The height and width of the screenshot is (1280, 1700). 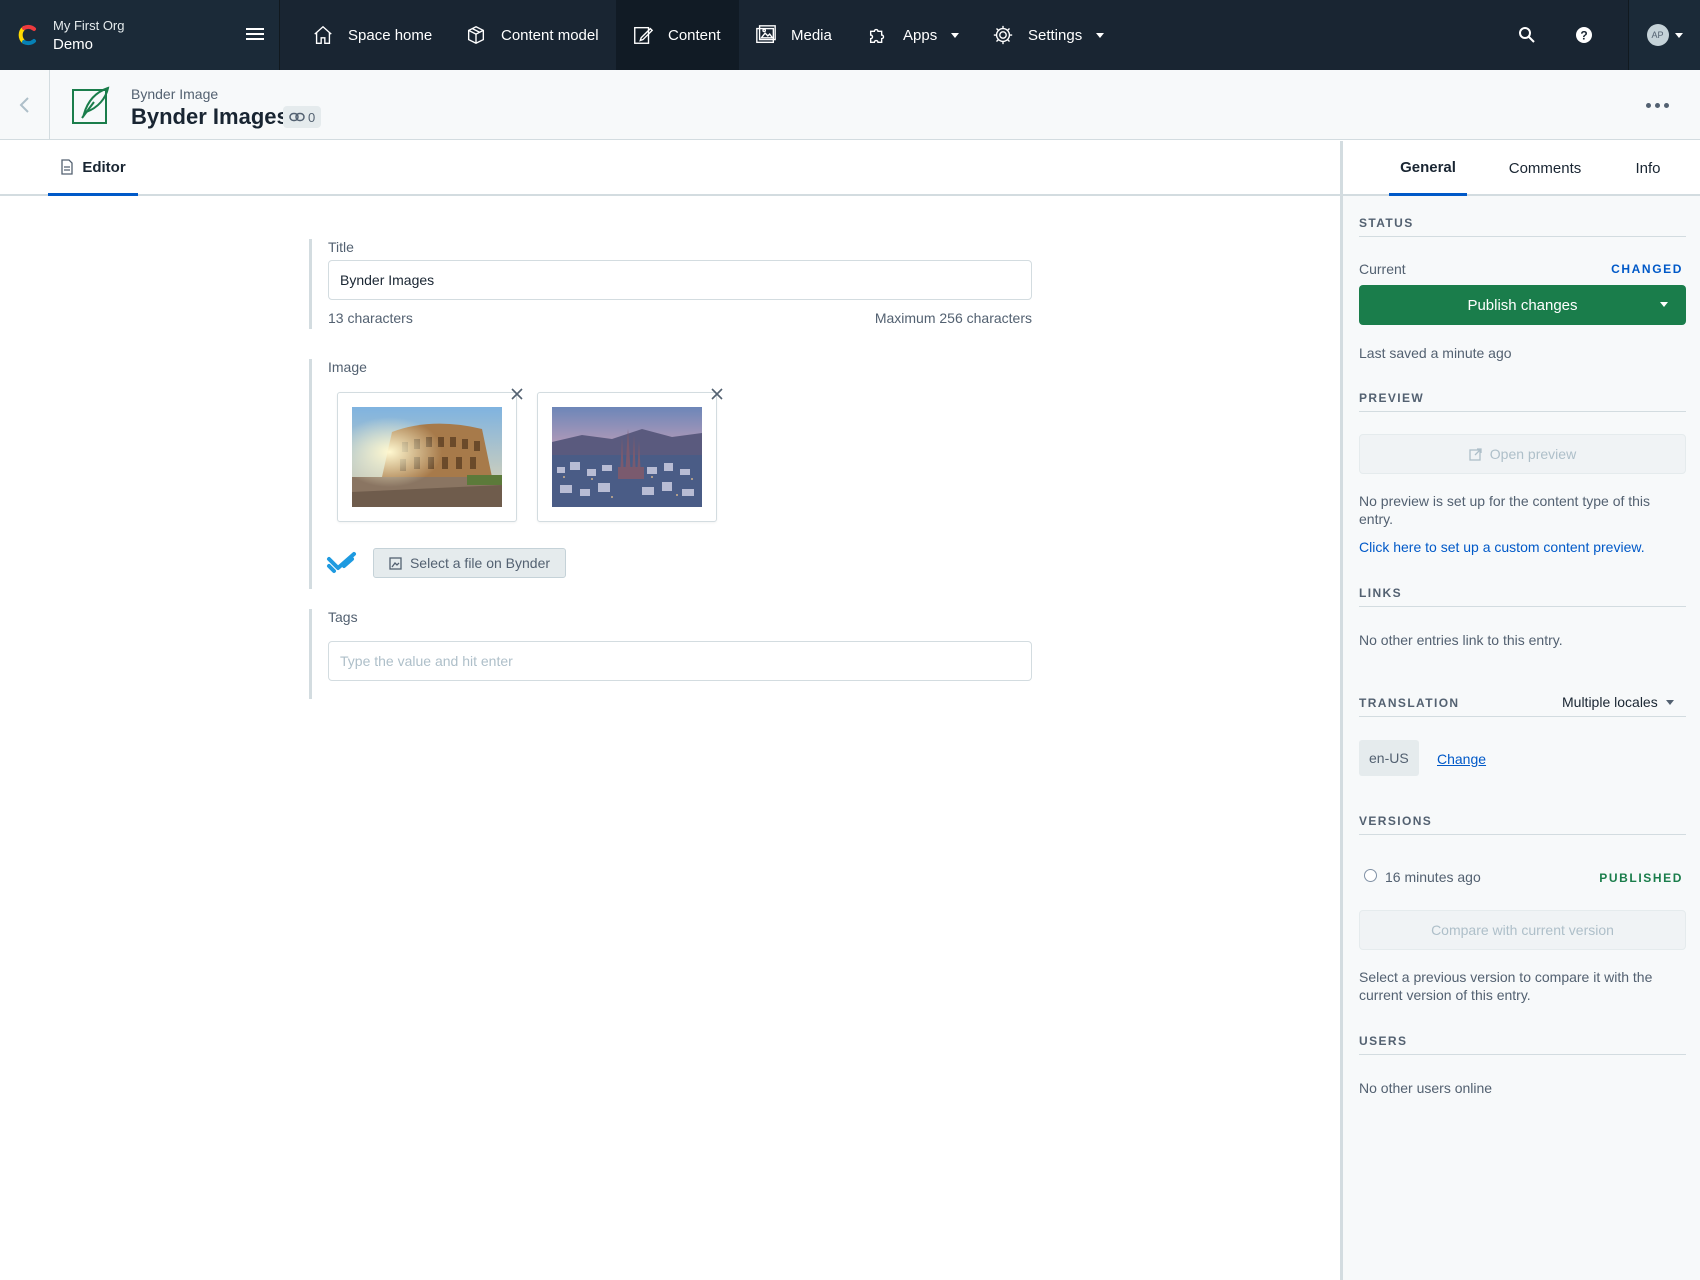 What do you see at coordinates (1657, 35) in the screenshot?
I see `avatar: AP` at bounding box center [1657, 35].